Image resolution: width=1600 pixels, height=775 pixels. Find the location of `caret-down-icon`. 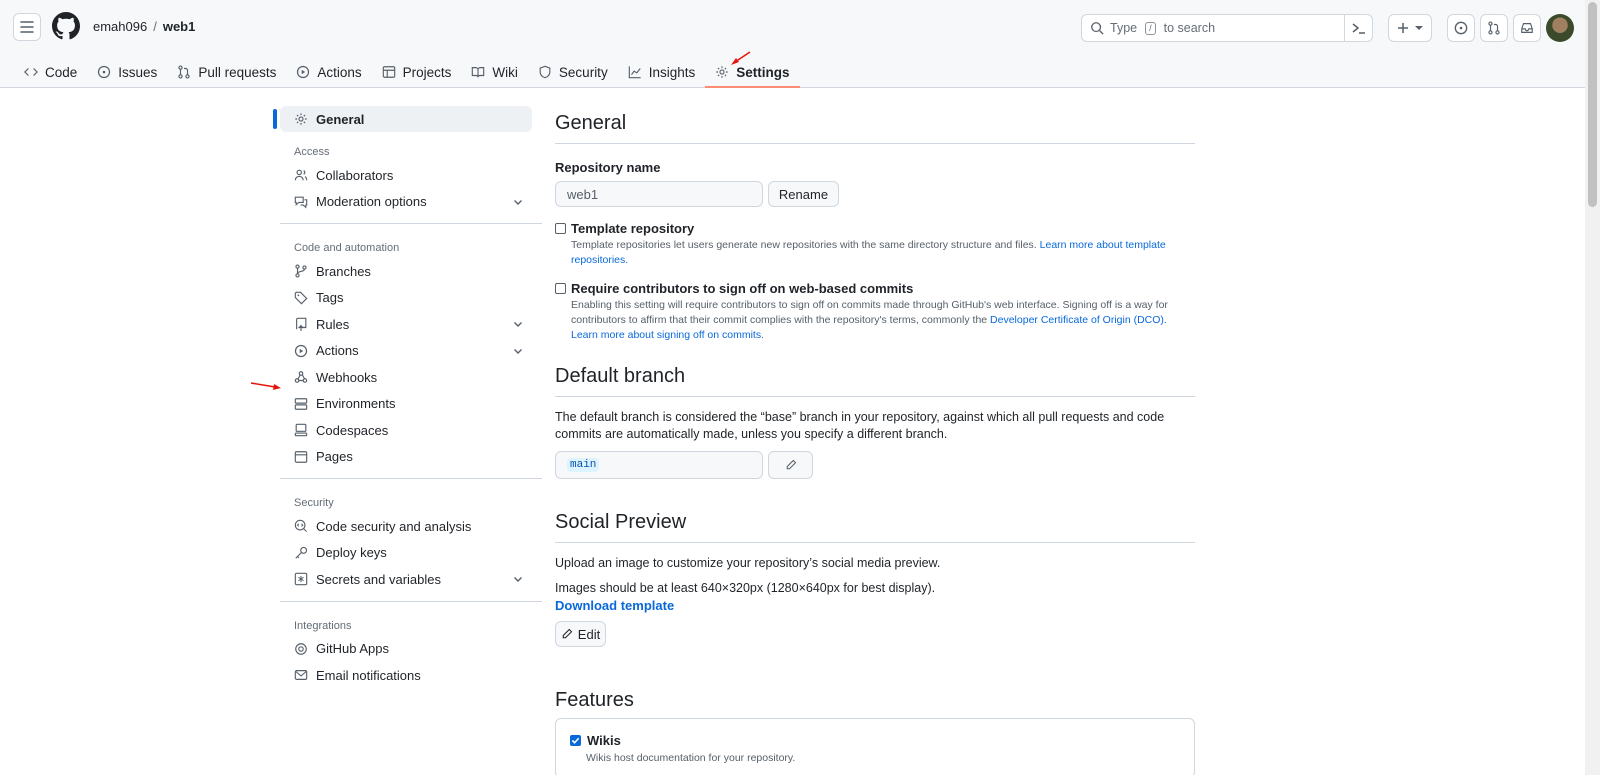

caret-down-icon is located at coordinates (1419, 28).